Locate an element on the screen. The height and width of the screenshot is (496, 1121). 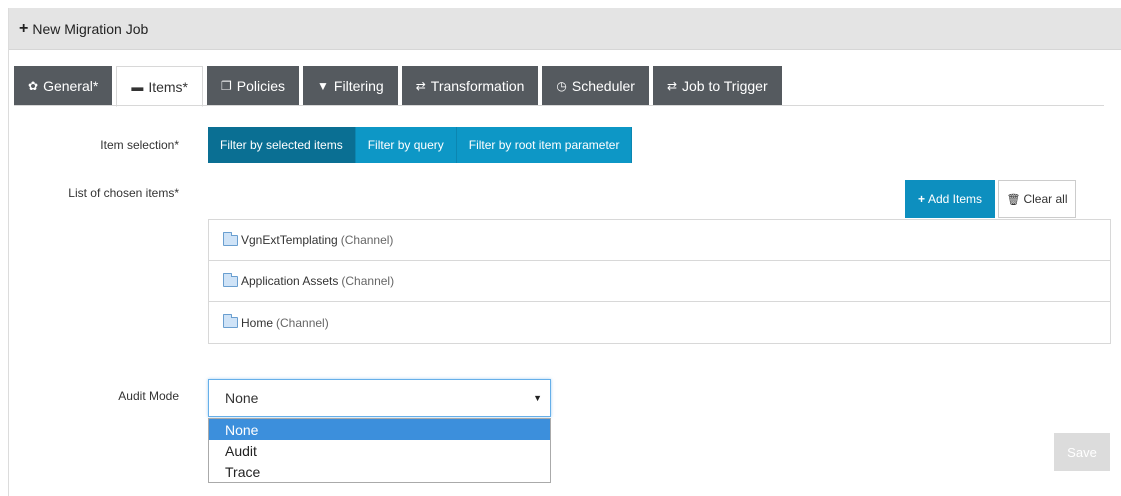
tab-policies: ❐ Policies is located at coordinates (253, 86).